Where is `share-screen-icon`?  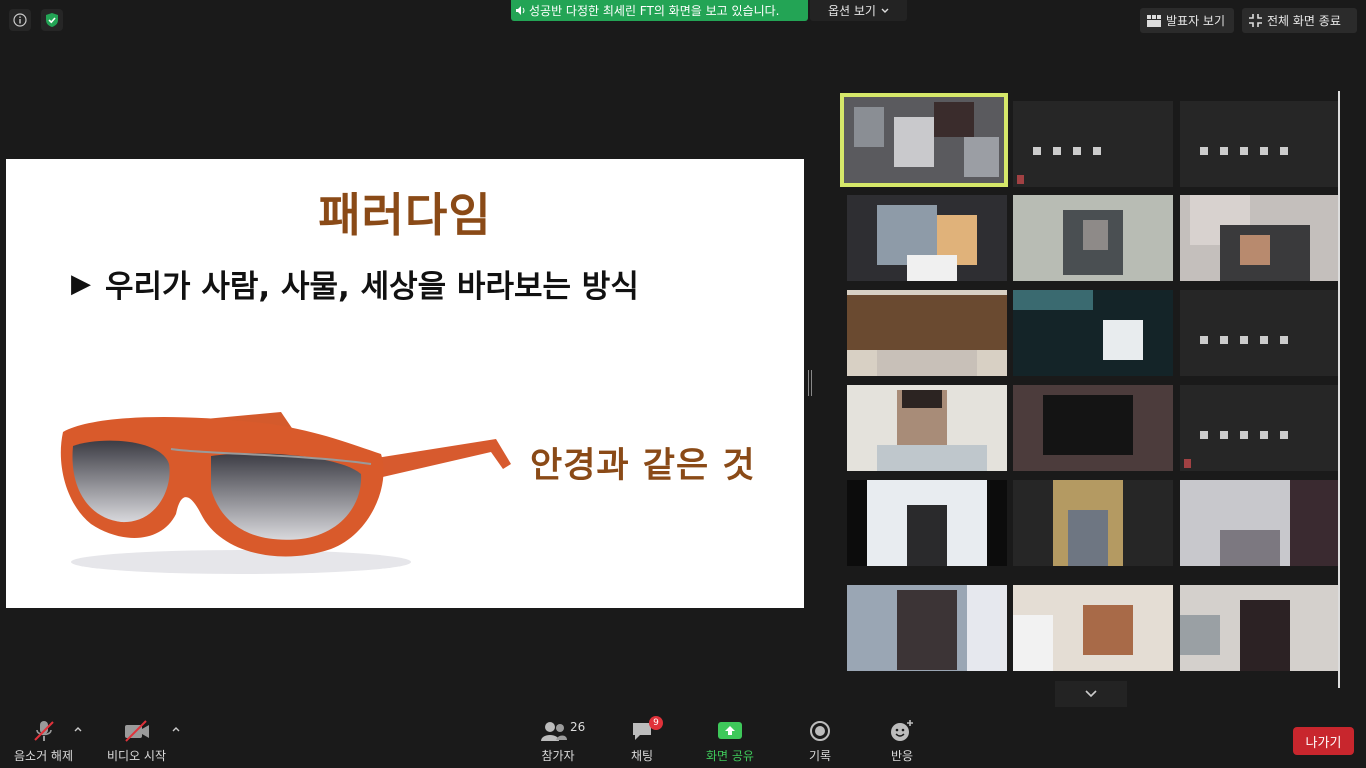 share-screen-icon is located at coordinates (730, 731).